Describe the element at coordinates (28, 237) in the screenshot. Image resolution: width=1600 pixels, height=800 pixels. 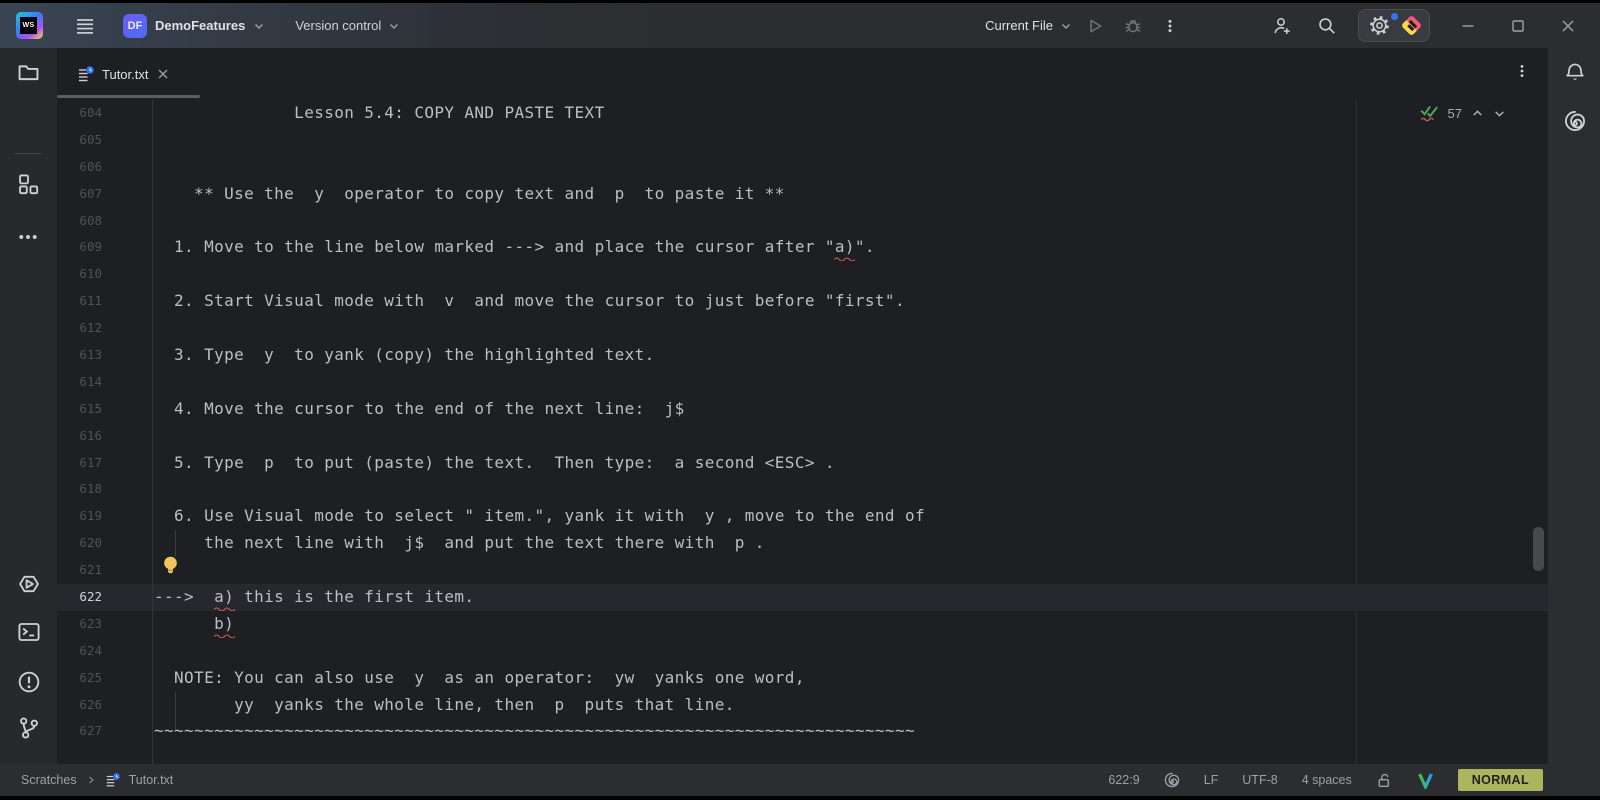
I see `more-tool-windows-button` at that location.